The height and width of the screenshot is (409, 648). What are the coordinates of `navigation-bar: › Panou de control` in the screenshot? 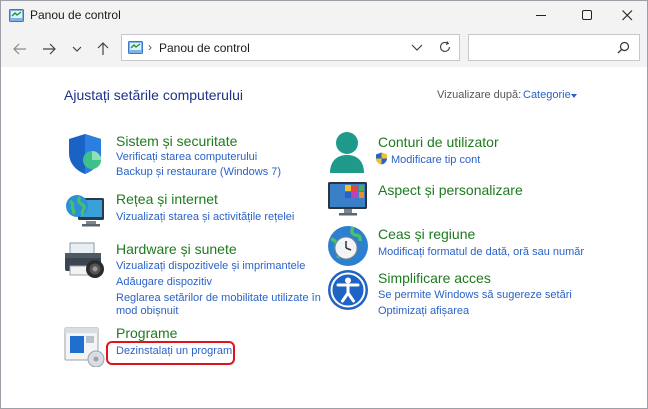 It's located at (324, 49).